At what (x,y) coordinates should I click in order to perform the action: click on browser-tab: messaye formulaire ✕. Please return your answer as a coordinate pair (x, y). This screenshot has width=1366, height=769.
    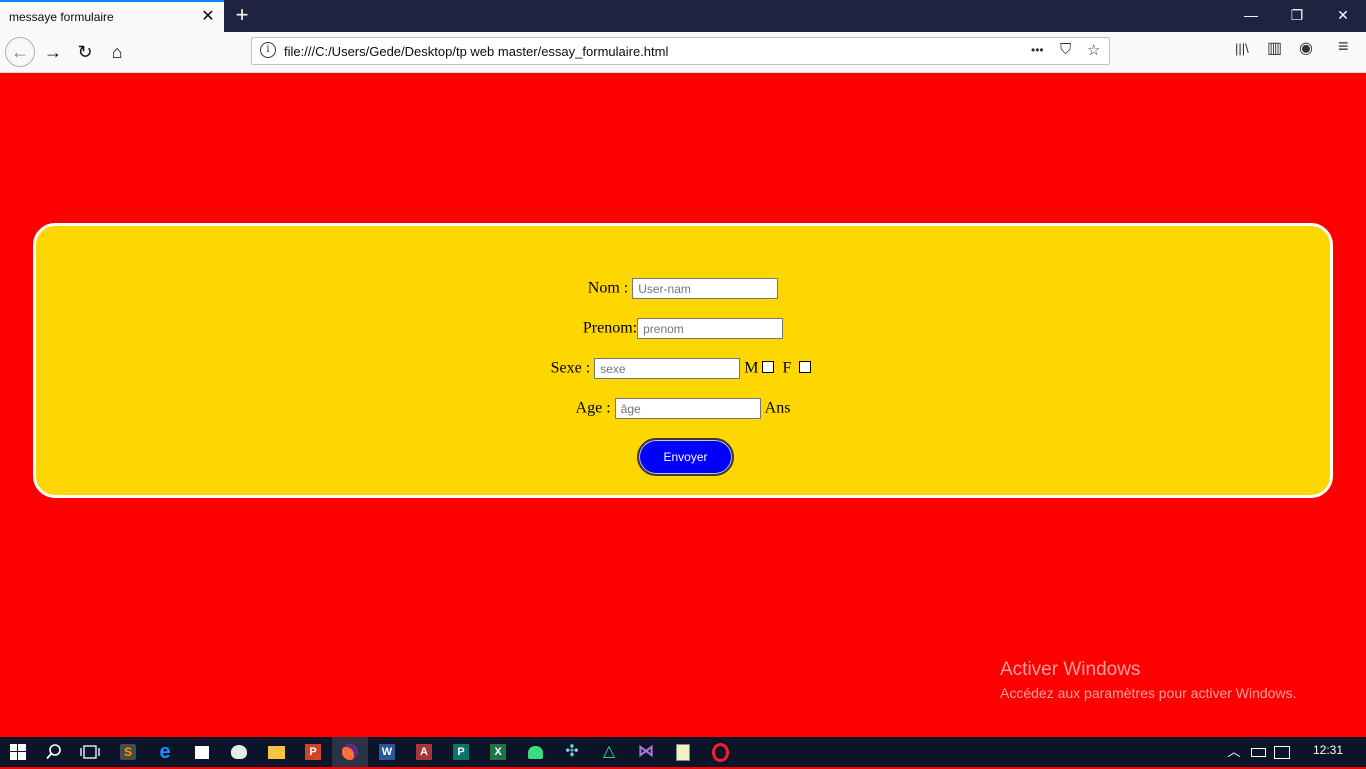
    Looking at the image, I should click on (112, 16).